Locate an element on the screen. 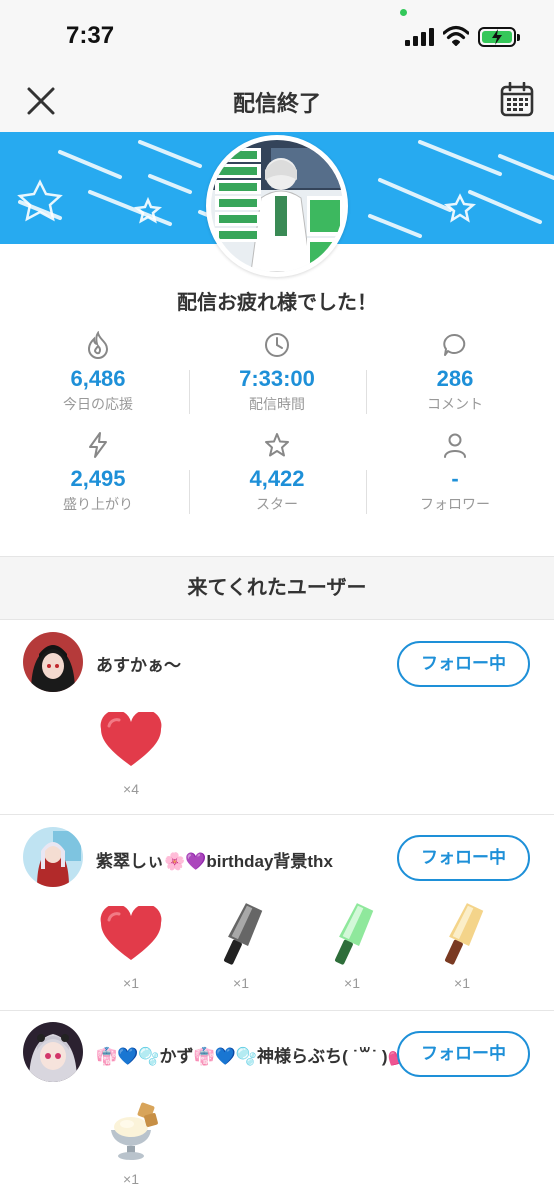 The width and height of the screenshot is (554, 1200). stat-excitement: 2,495 盛り上がり is located at coordinates (98, 472).